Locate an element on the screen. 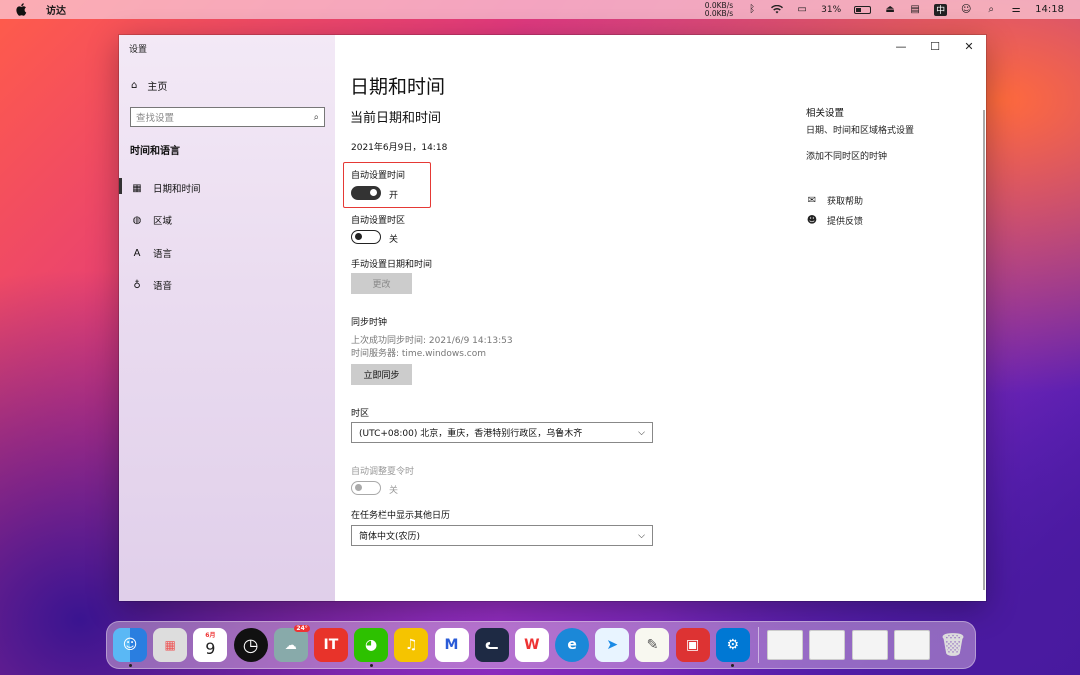 This screenshot has height=675, width=1080. feedback-icon: ☻ is located at coordinates (812, 220).